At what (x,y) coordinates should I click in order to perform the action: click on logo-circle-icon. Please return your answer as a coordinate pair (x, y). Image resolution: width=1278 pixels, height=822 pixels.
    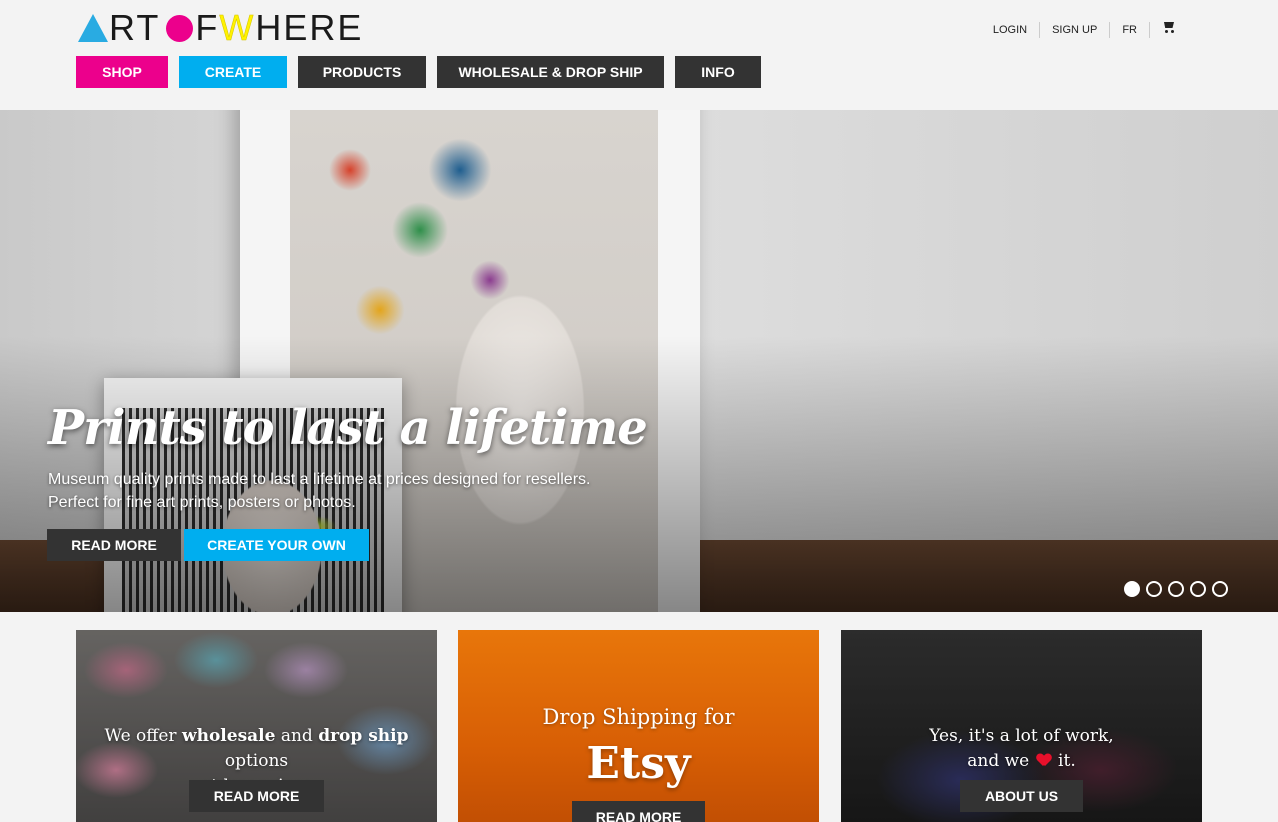
    Looking at the image, I should click on (180, 28).